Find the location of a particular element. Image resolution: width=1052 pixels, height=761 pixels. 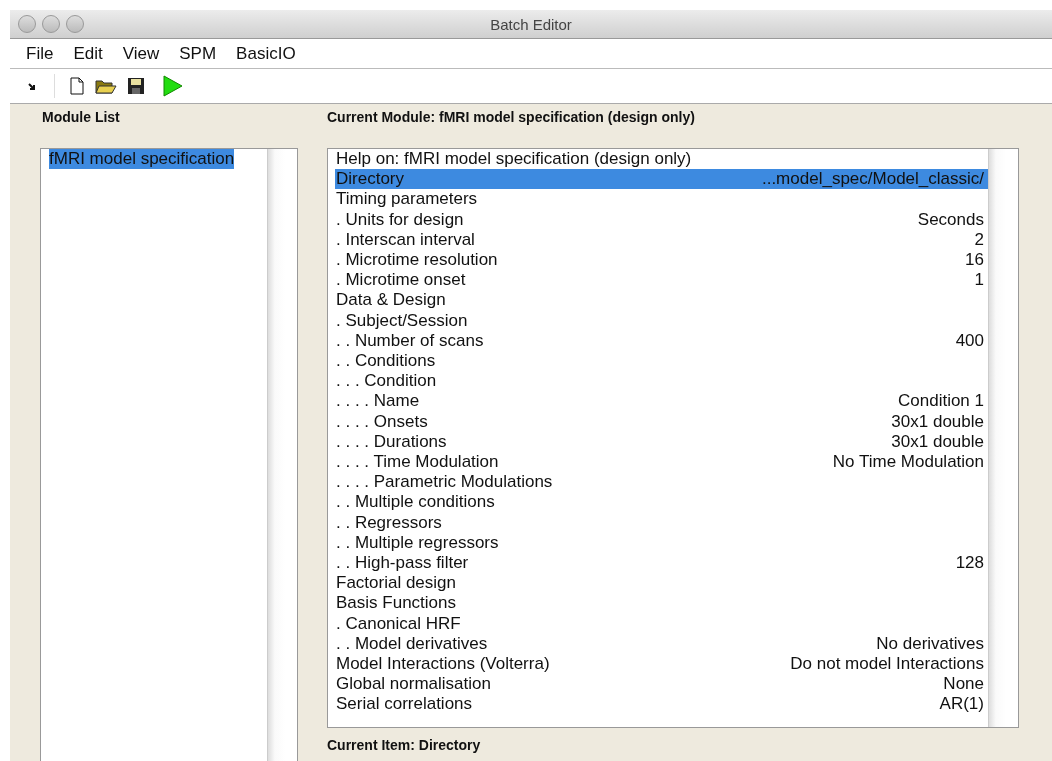

list-item: . . Multiple regressors is located at coordinates (661, 543).